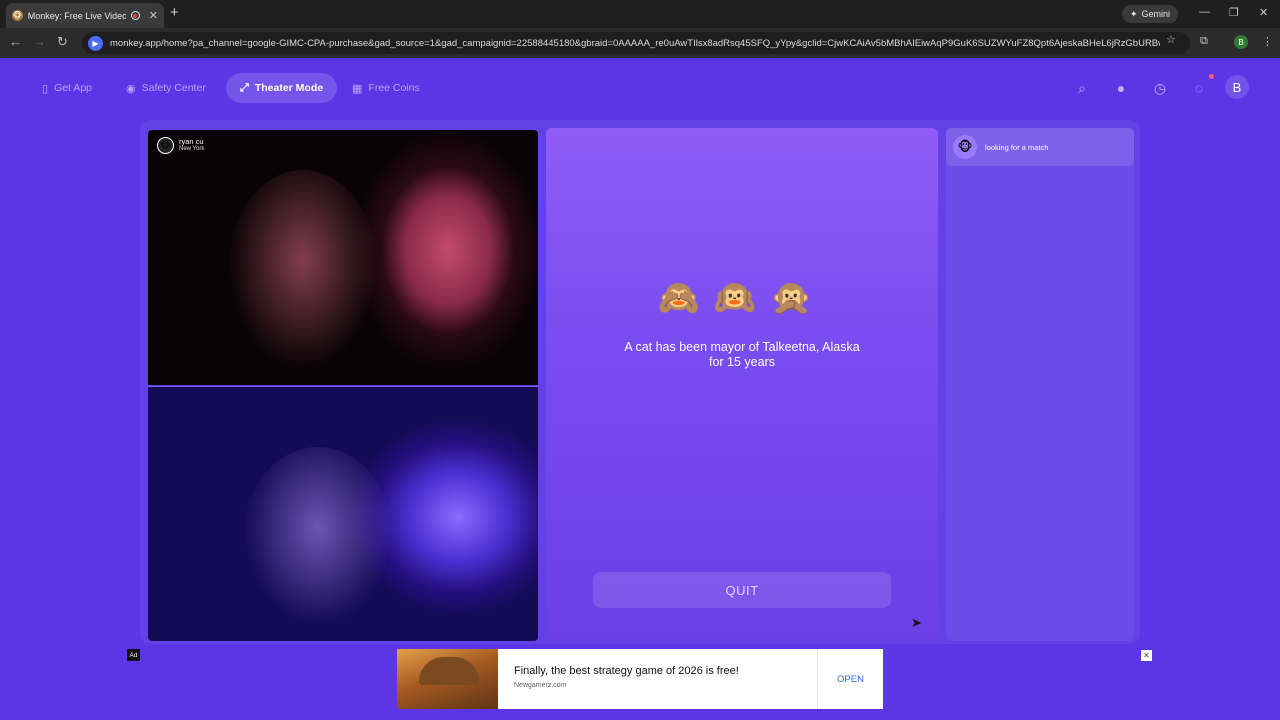 The width and height of the screenshot is (1280, 720). Describe the element at coordinates (1204, 12) in the screenshot. I see `minimize-icon: —` at that location.